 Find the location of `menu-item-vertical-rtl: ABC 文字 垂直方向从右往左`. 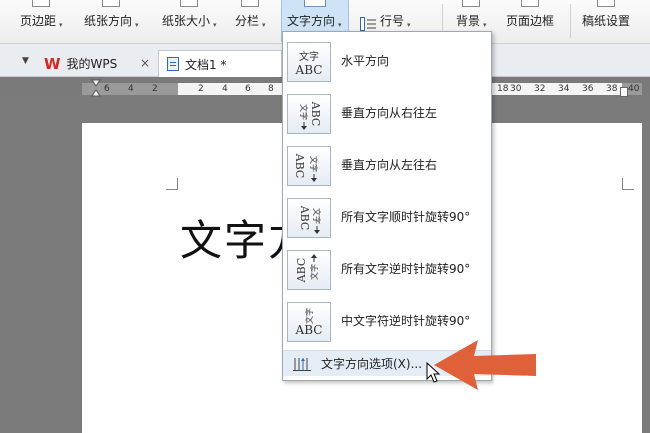

menu-item-vertical-rtl: ABC 文字 垂直方向从右往左 is located at coordinates (387, 113).